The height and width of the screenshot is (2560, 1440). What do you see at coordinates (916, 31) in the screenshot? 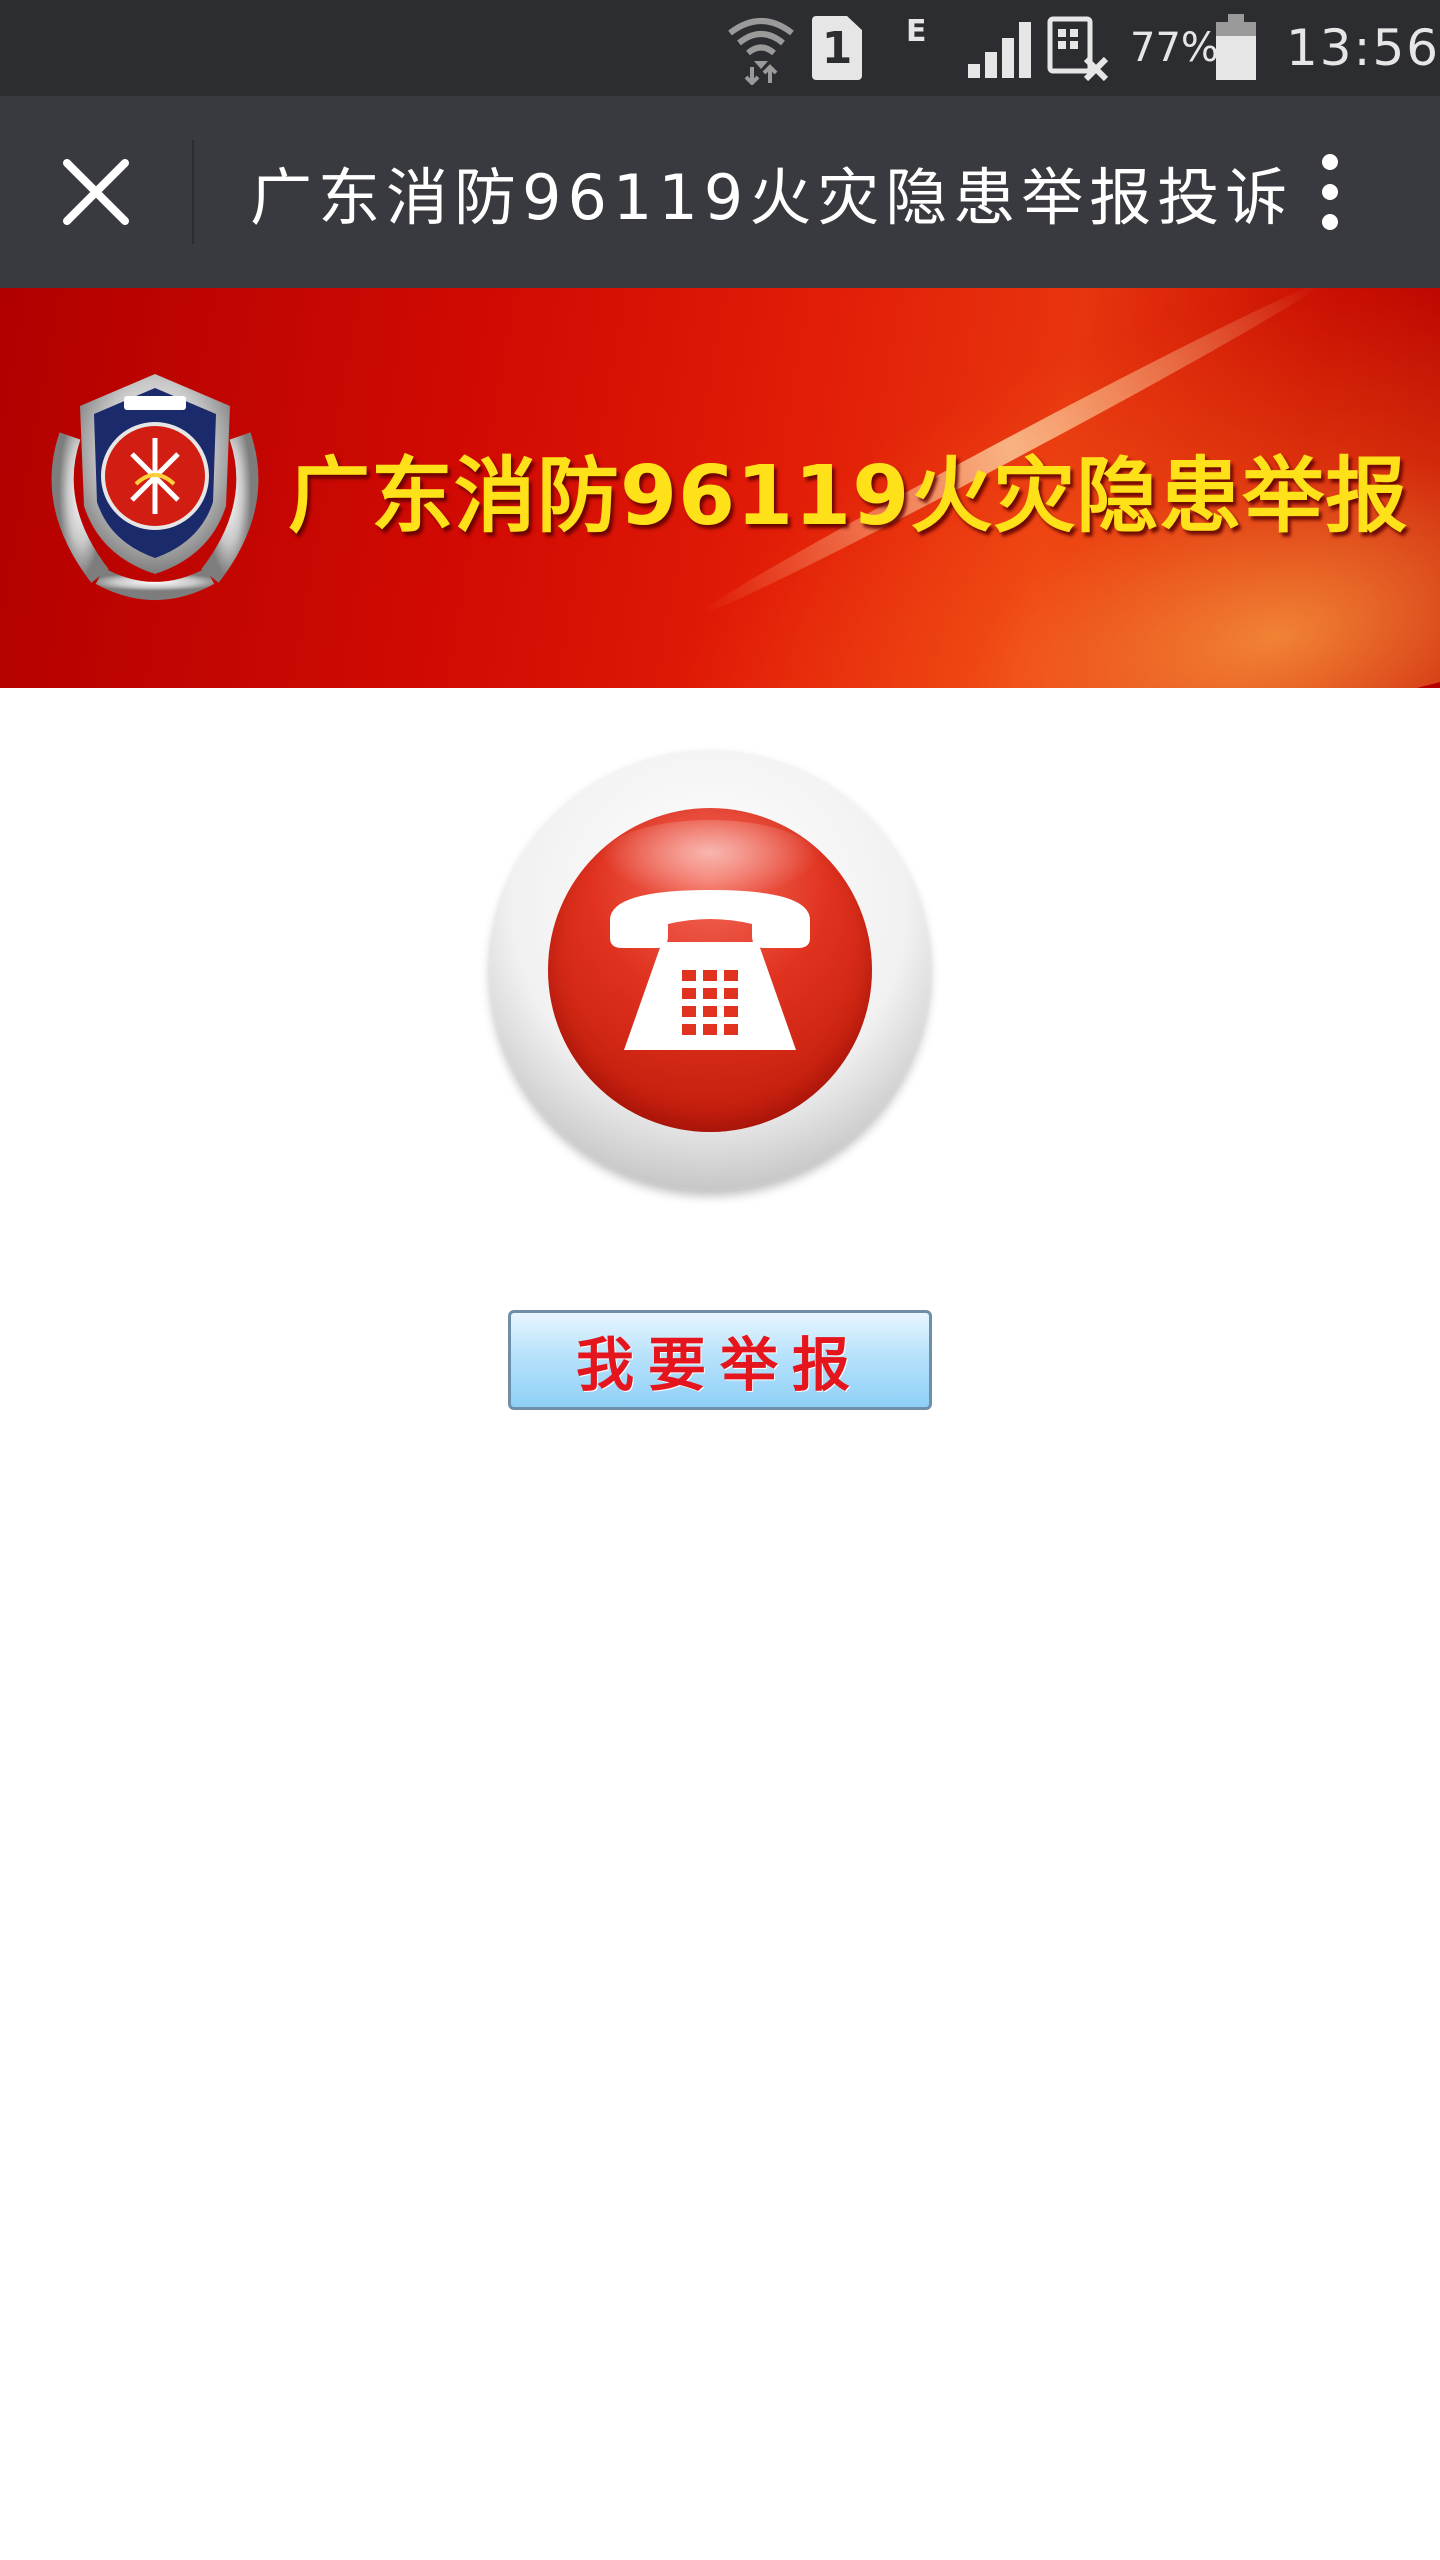
I see `network-type: E` at bounding box center [916, 31].